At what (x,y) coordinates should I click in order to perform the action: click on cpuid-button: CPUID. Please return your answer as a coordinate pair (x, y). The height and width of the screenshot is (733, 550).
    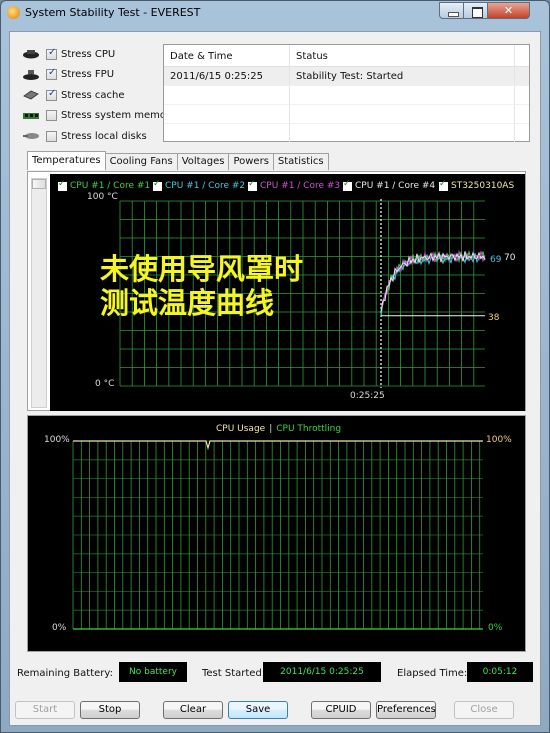
    Looking at the image, I should click on (341, 710).